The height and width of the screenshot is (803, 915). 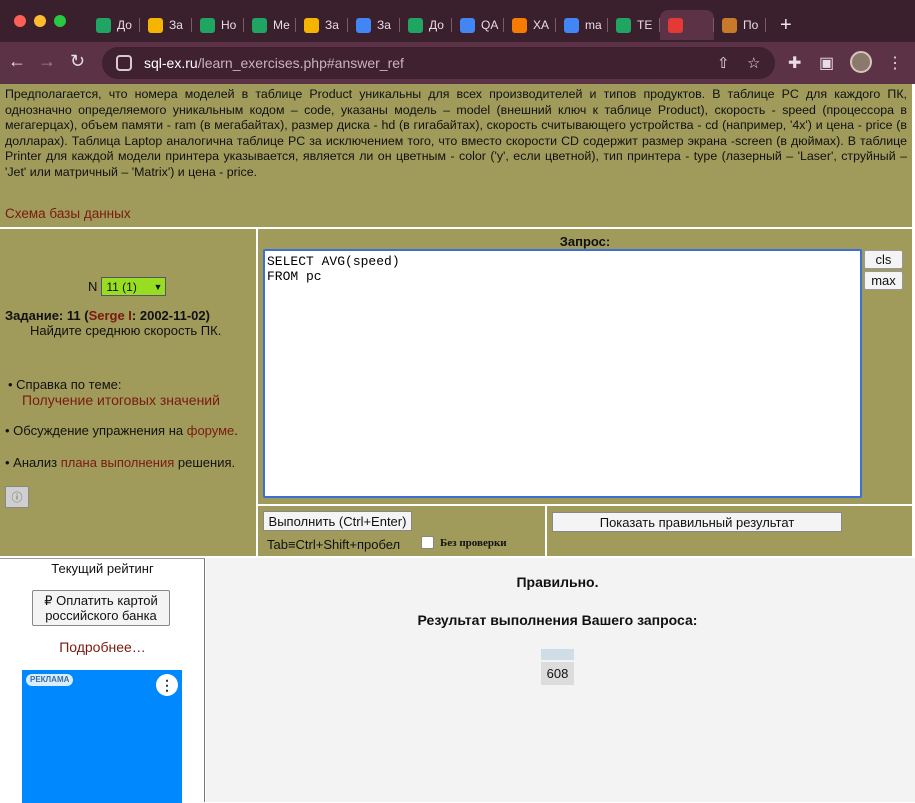 I want to click on more-options-icon: ⋮, so click(x=167, y=685).